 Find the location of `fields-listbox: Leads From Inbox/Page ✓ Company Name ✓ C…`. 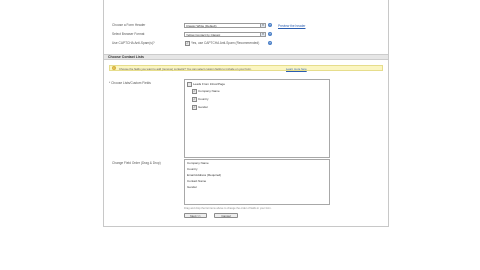

fields-listbox: Leads From Inbox/Page ✓ Company Name ✓ C… is located at coordinates (257, 118).